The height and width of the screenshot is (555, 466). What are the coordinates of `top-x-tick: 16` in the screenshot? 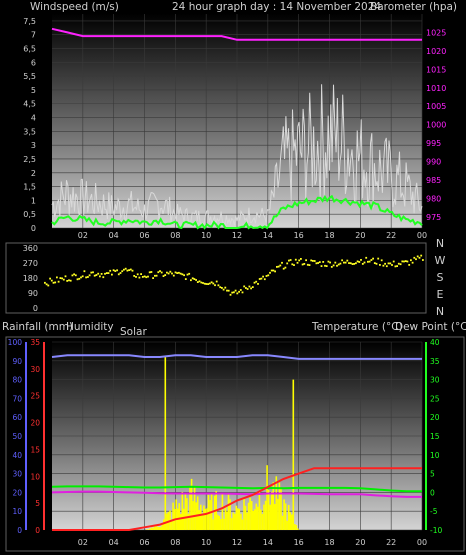 It's located at (299, 235).